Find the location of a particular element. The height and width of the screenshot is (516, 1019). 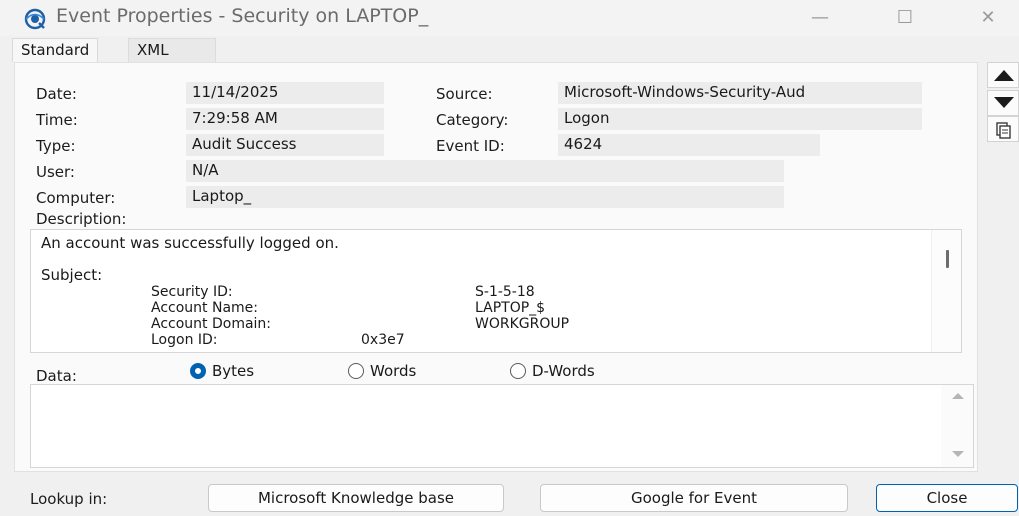

description-scrollbar is located at coordinates (946, 291).